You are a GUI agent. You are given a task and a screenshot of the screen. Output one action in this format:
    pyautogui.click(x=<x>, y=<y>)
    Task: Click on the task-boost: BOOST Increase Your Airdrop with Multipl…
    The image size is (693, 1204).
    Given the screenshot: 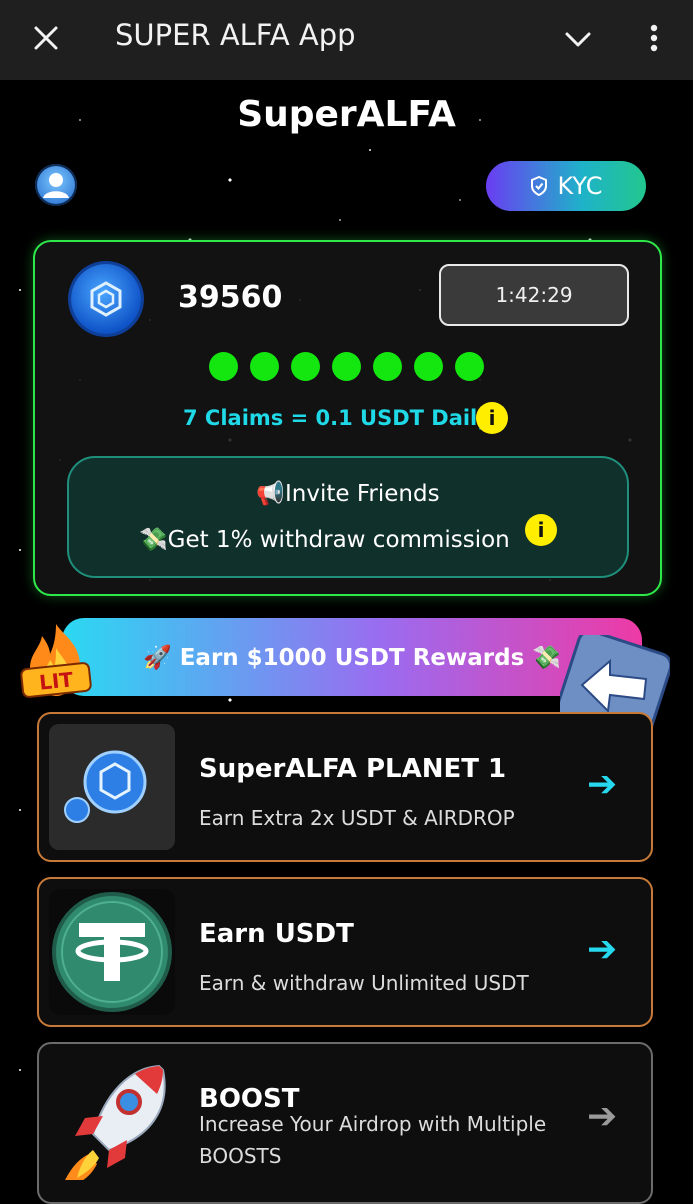 What is the action you would take?
    pyautogui.click(x=345, y=1123)
    